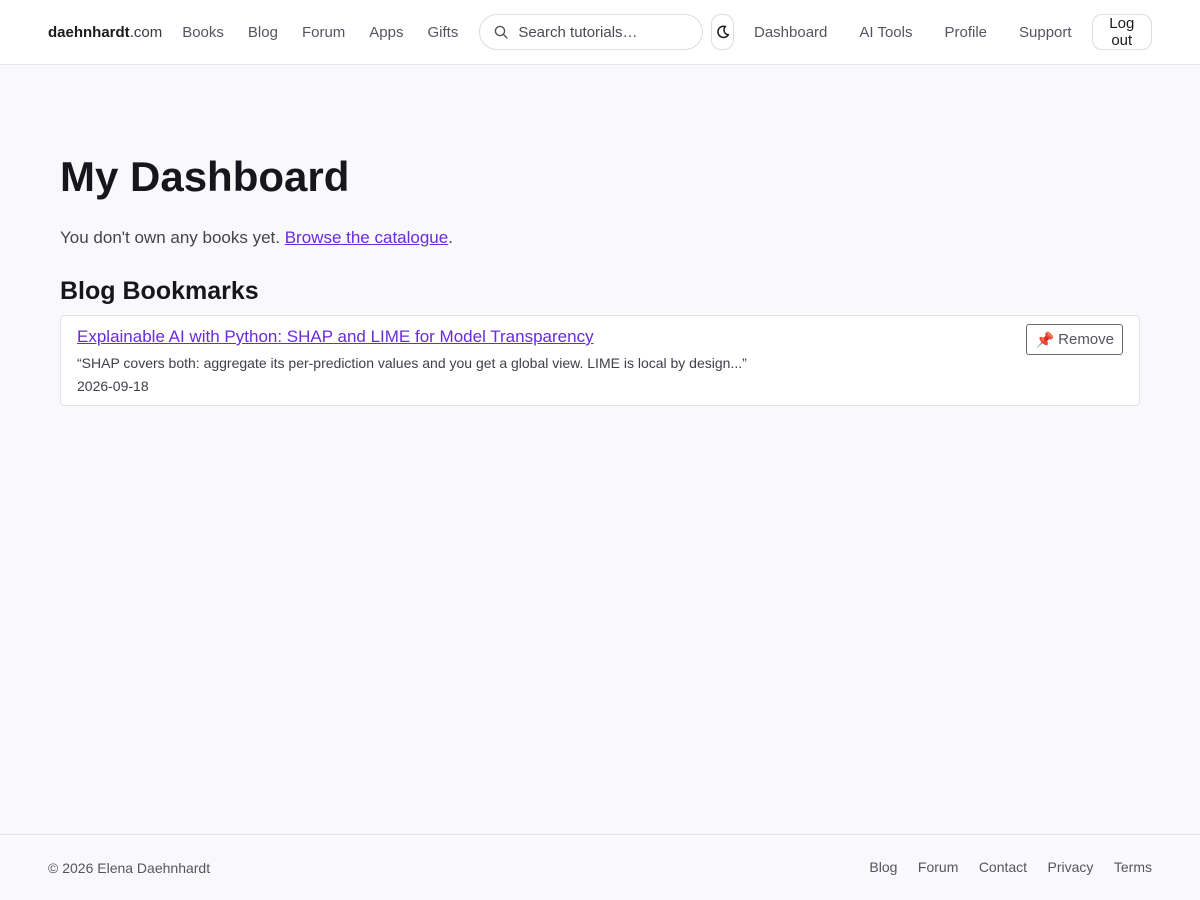 This screenshot has height=900, width=1200. Describe the element at coordinates (89, 32) in the screenshot. I see `brand-name: daehnhardt` at that location.